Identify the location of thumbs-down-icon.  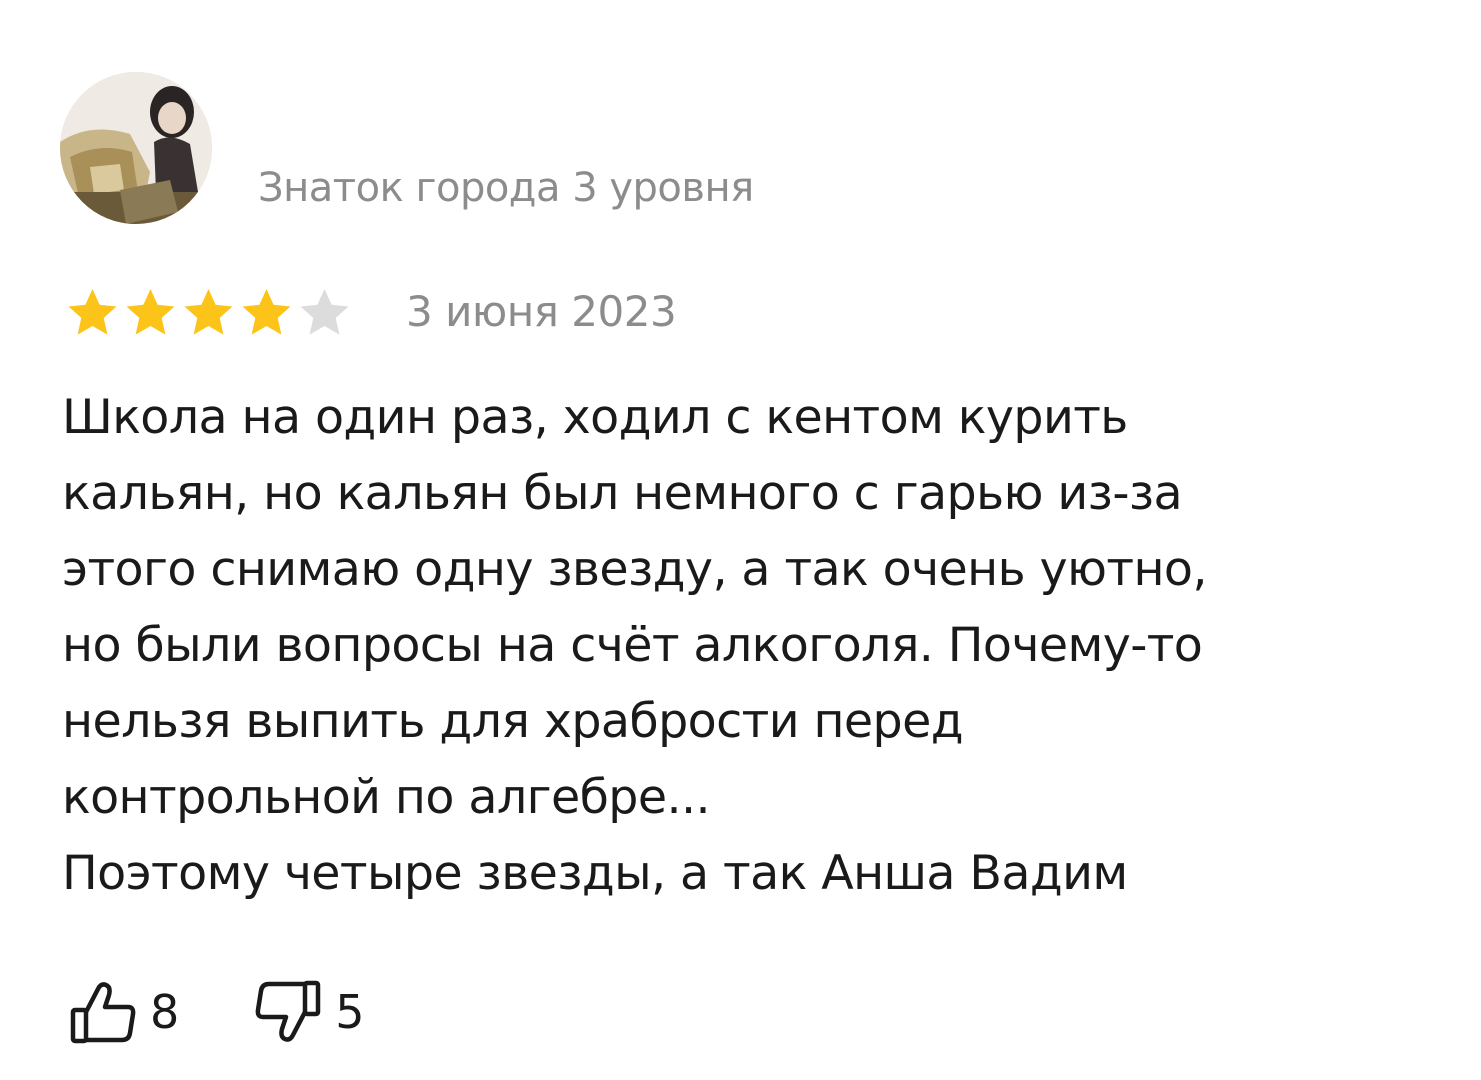
(288, 1012).